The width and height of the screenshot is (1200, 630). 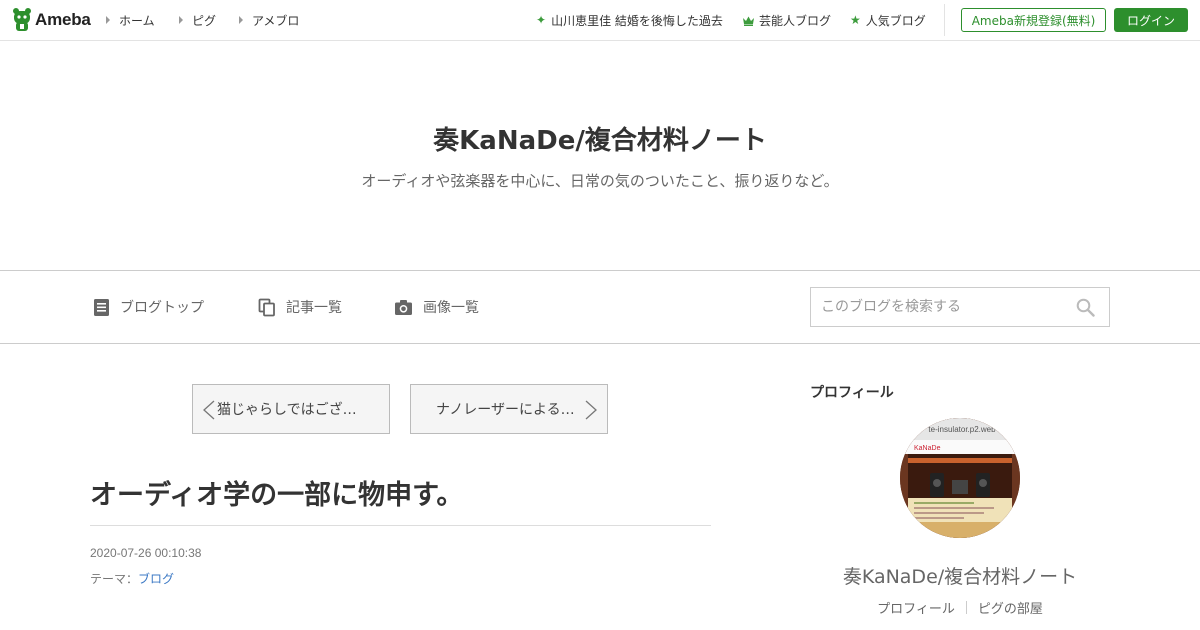 What do you see at coordinates (1151, 20) in the screenshot?
I see `login-button: ログイン` at bounding box center [1151, 20].